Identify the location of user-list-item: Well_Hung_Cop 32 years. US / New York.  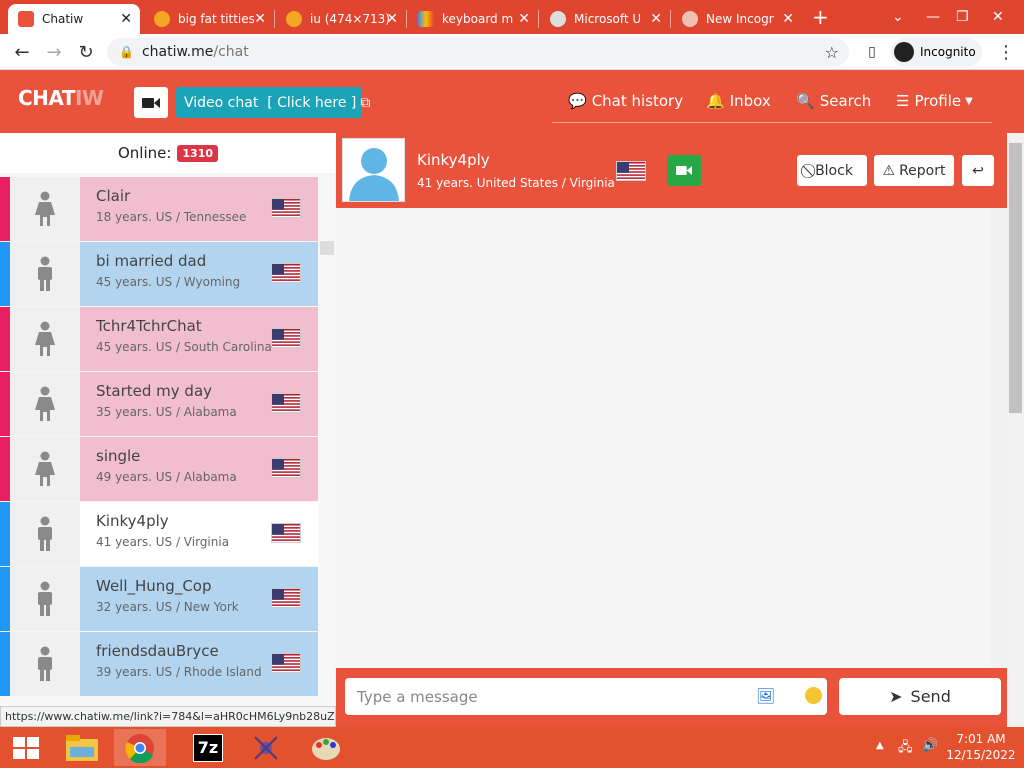
(159, 599).